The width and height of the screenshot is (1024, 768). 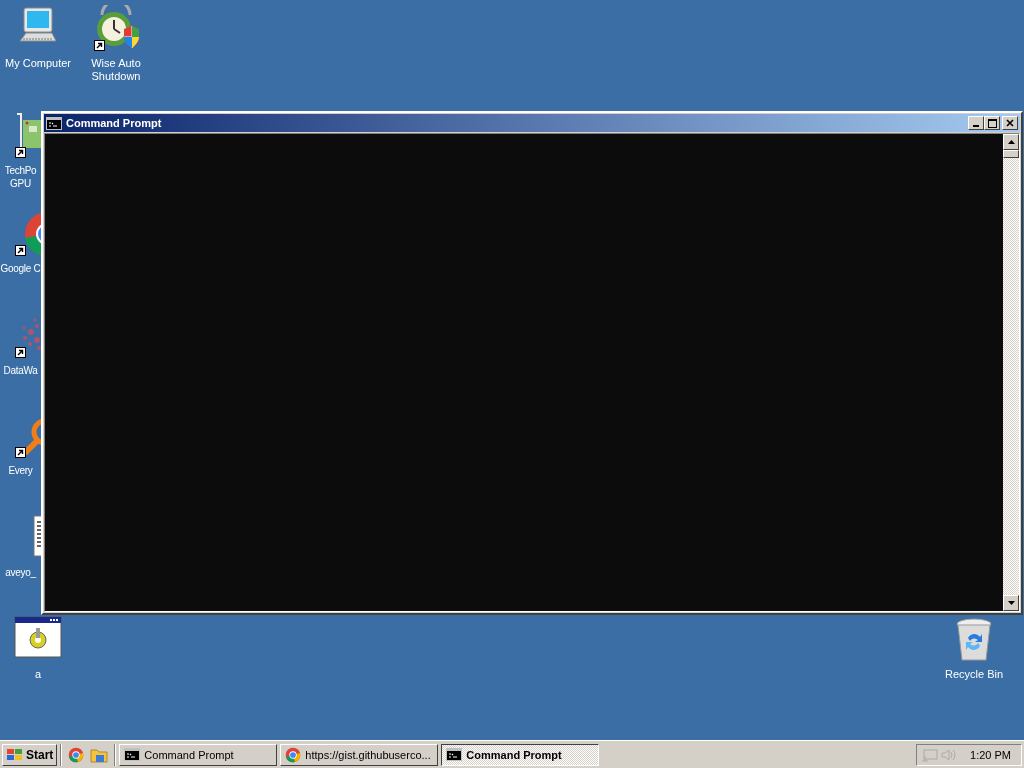 What do you see at coordinates (1011, 372) in the screenshot?
I see `vertical-scrollbar` at bounding box center [1011, 372].